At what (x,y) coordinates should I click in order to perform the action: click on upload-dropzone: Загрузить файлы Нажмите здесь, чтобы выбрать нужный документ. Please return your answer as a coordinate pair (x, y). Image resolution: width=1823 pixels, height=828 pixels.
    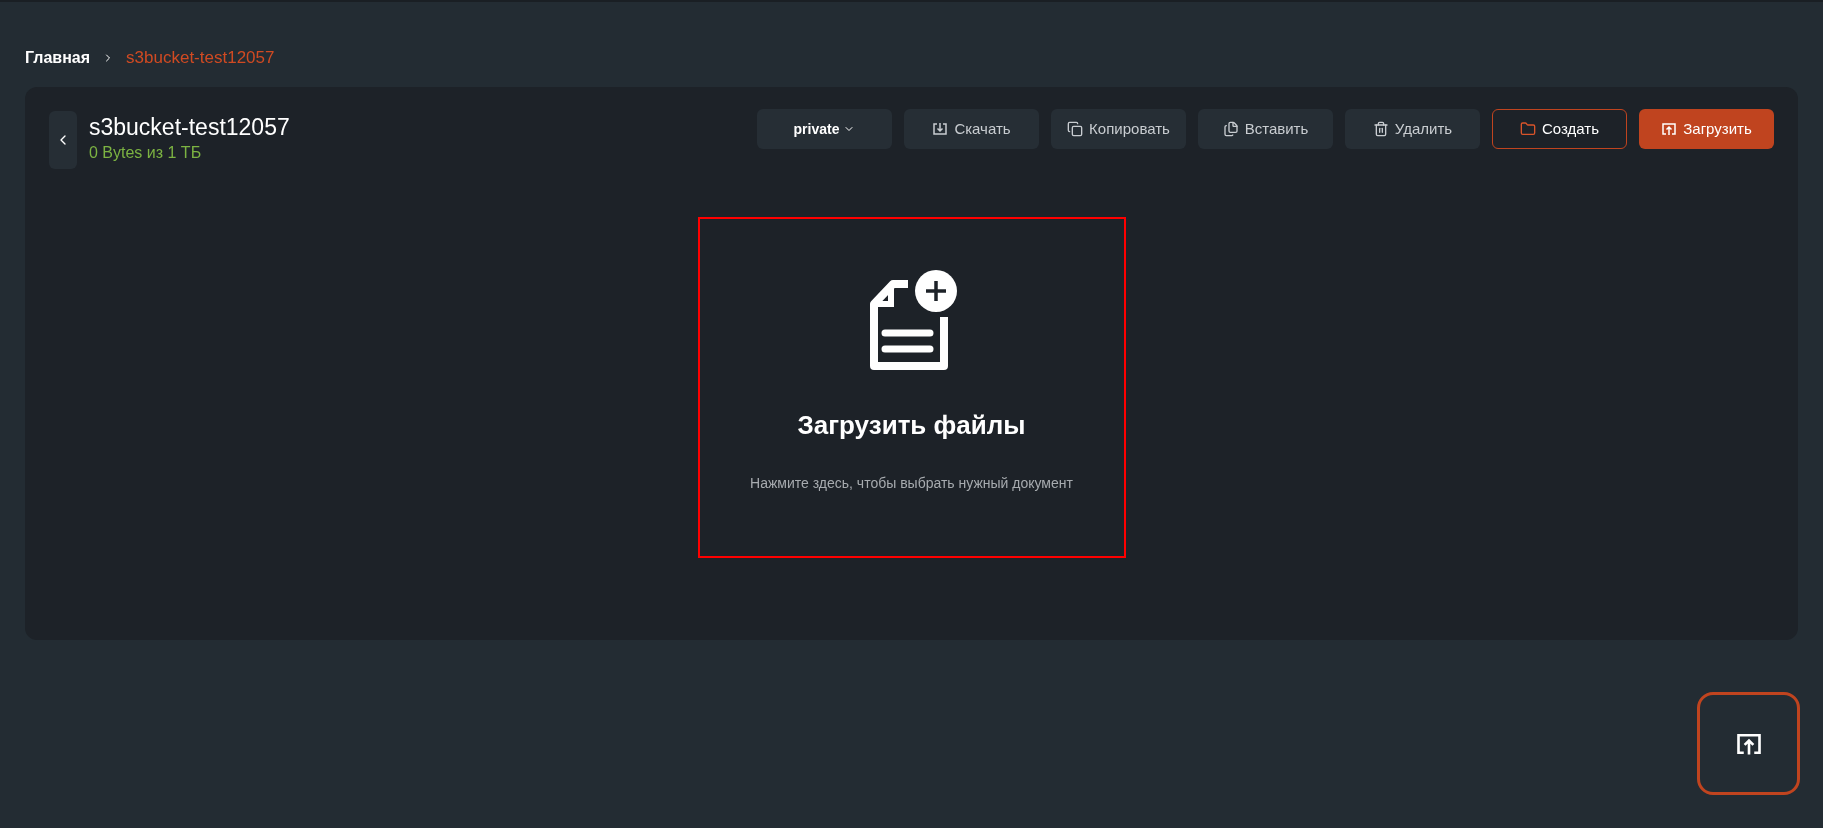
    Looking at the image, I should click on (911, 387).